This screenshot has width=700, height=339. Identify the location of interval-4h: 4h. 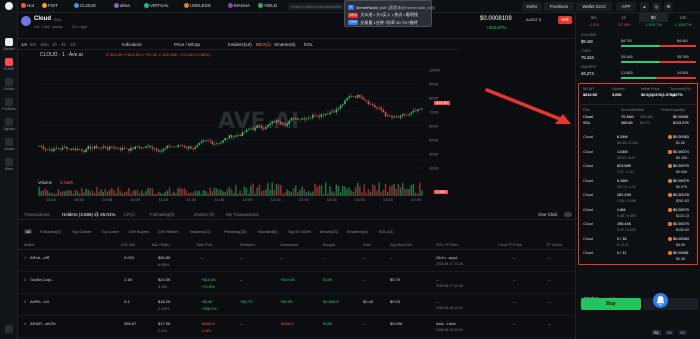
(63, 44).